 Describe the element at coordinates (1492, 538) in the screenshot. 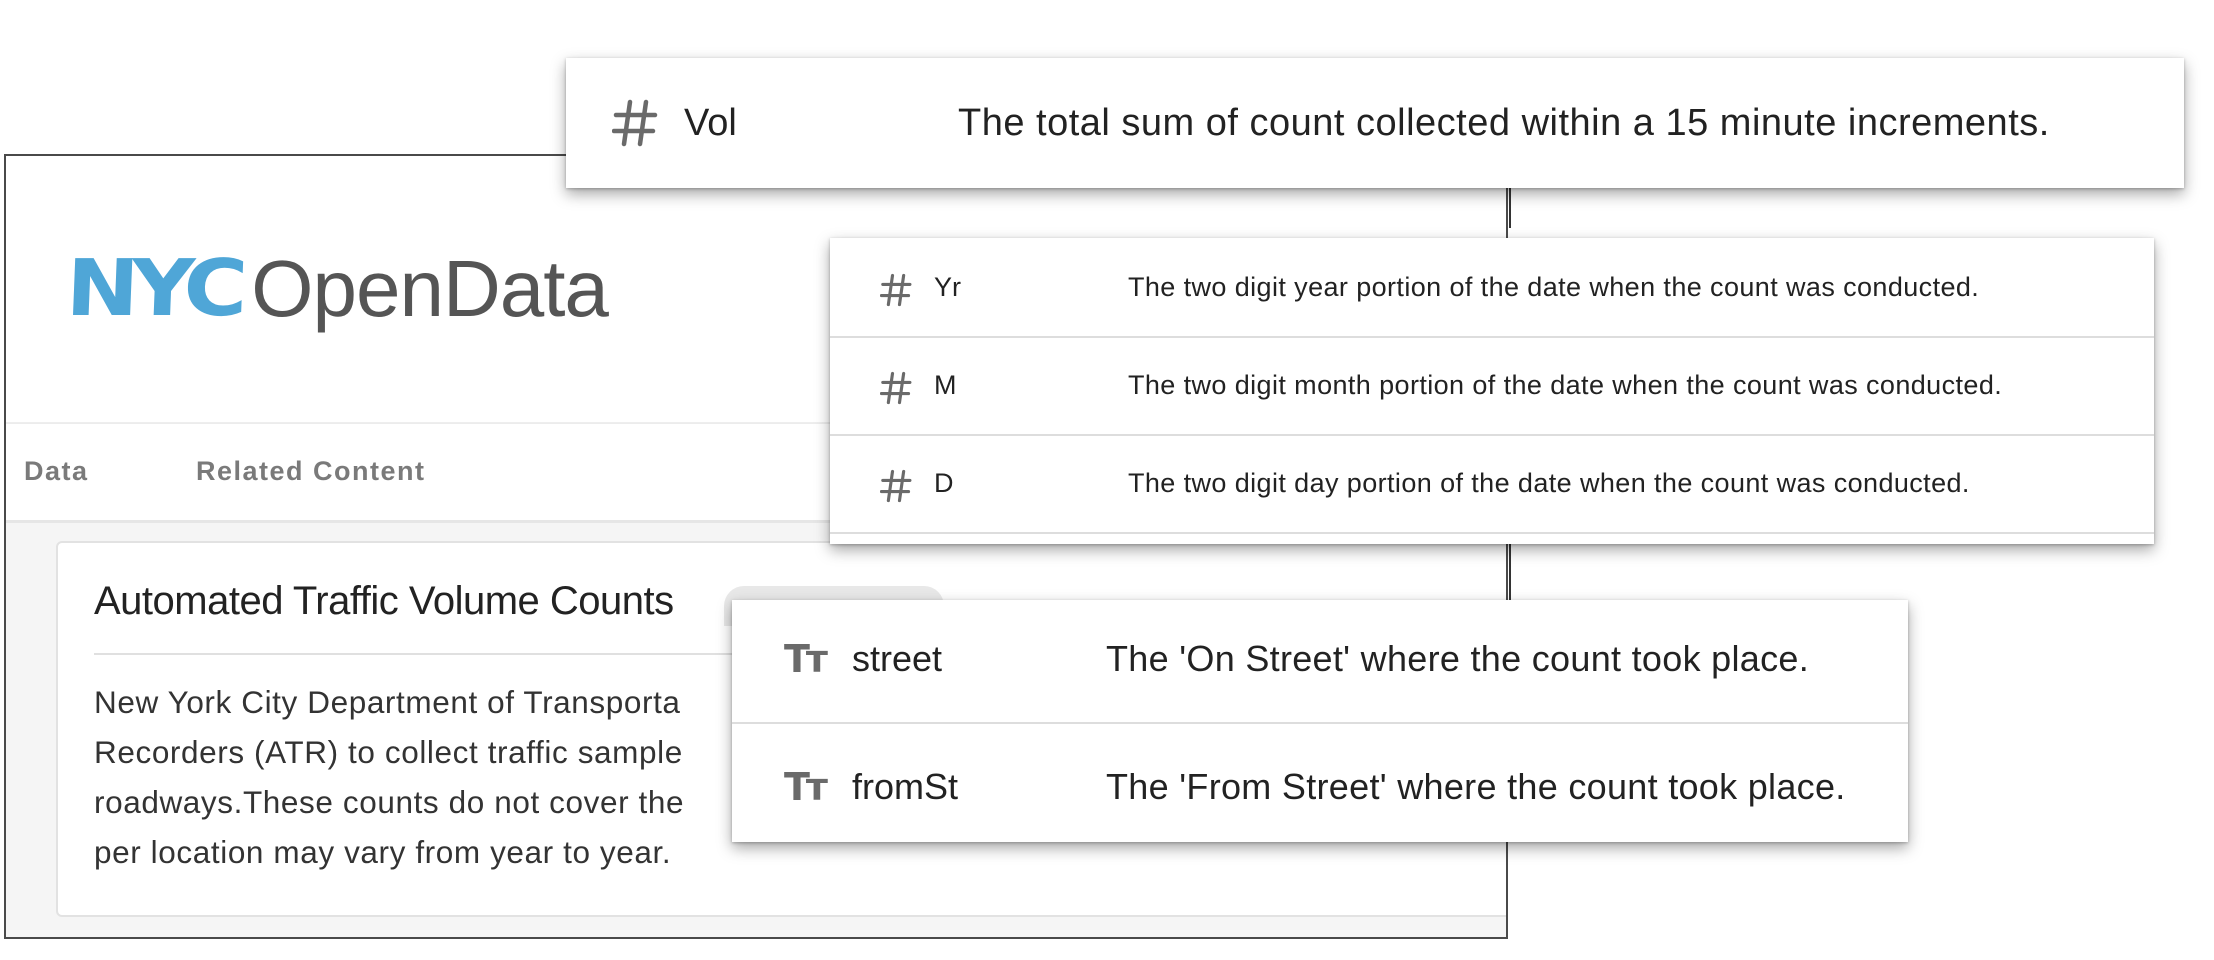

I see `column-row-cutoff` at that location.